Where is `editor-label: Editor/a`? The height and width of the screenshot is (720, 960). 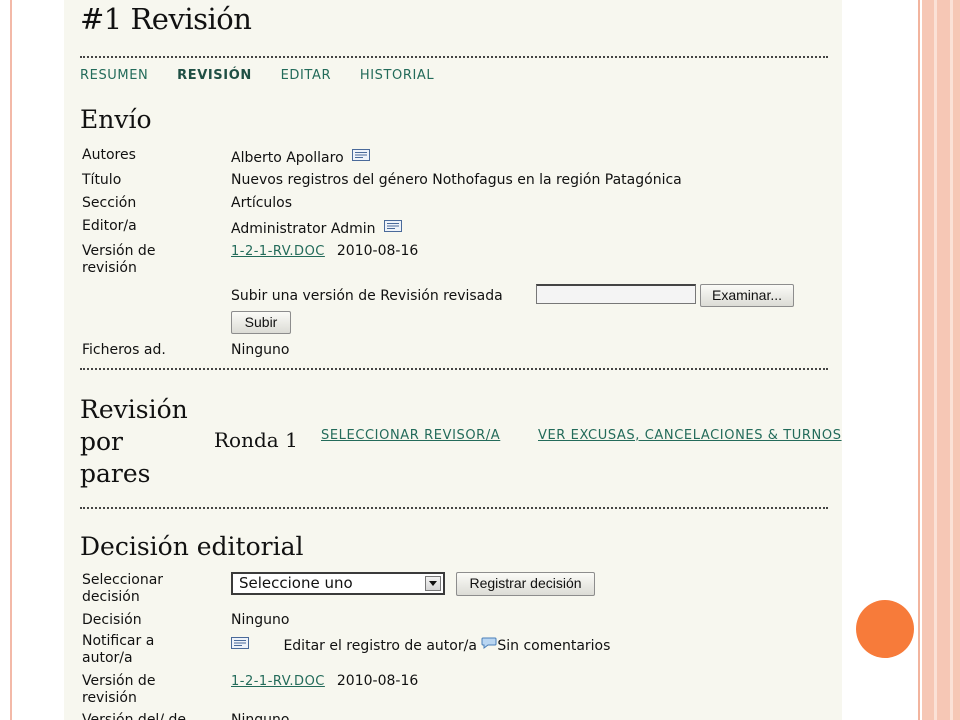 editor-label: Editor/a is located at coordinates (109, 226).